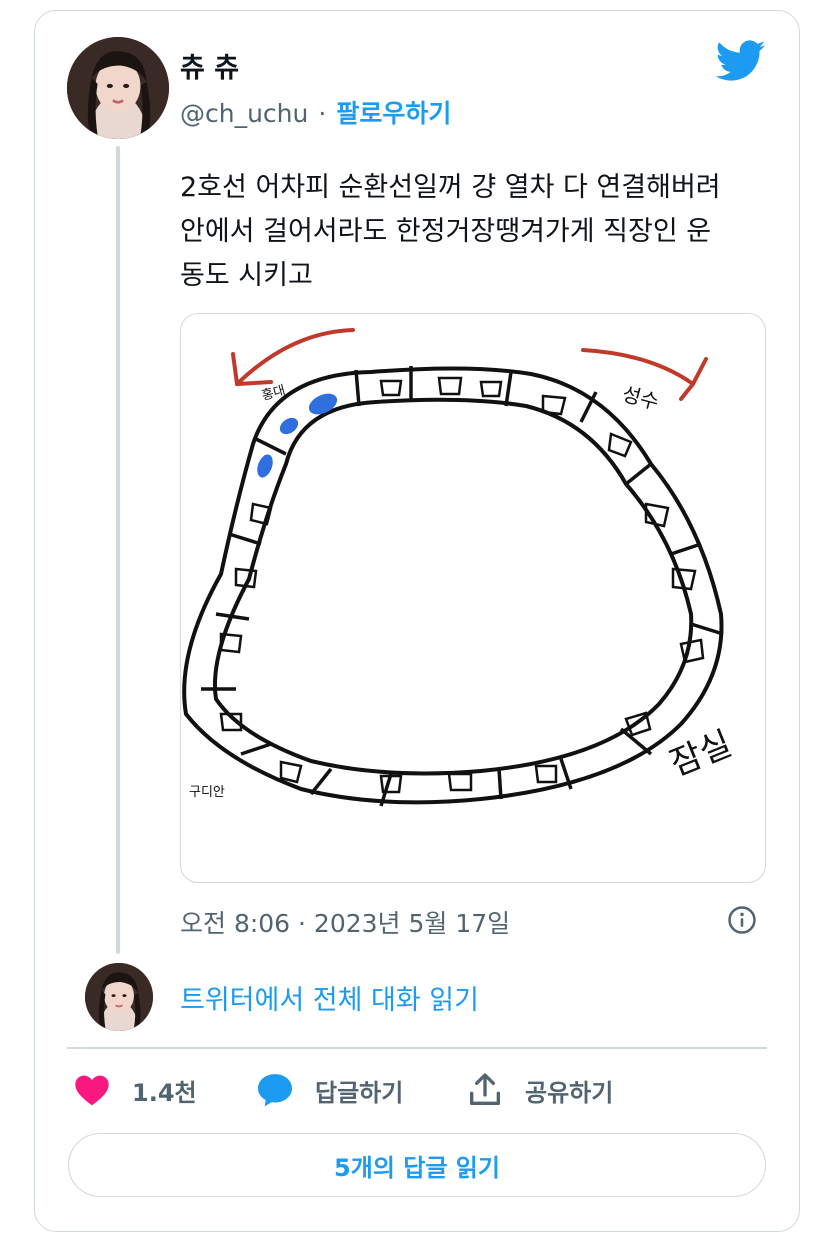 Image resolution: width=835 pixels, height=1255 pixels. I want to click on follow-button: 팔로우하기, so click(393, 113).